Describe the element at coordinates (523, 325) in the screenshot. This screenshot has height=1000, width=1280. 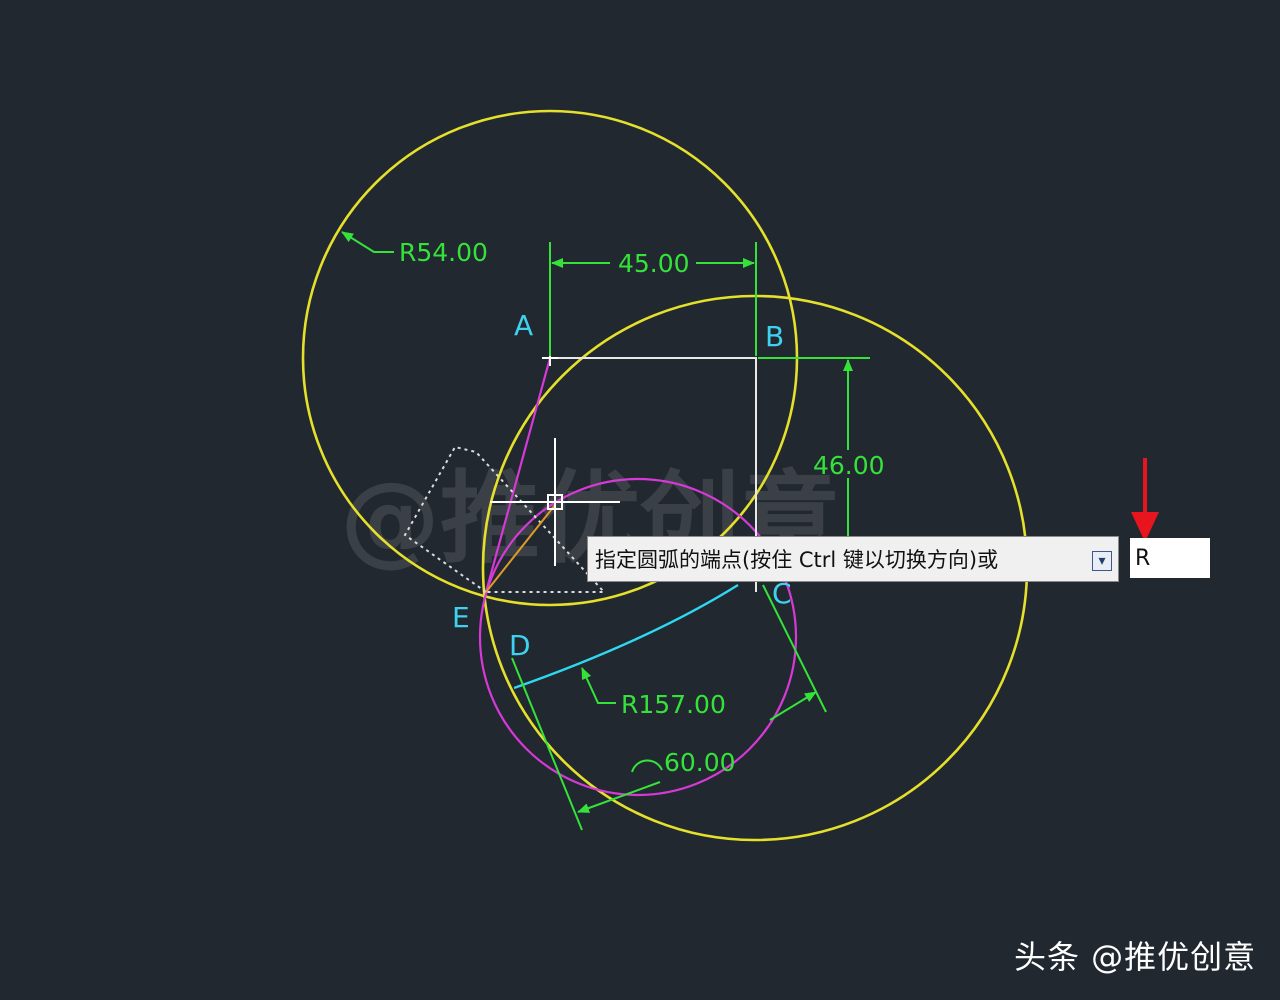
I see `point-label-a: A` at that location.